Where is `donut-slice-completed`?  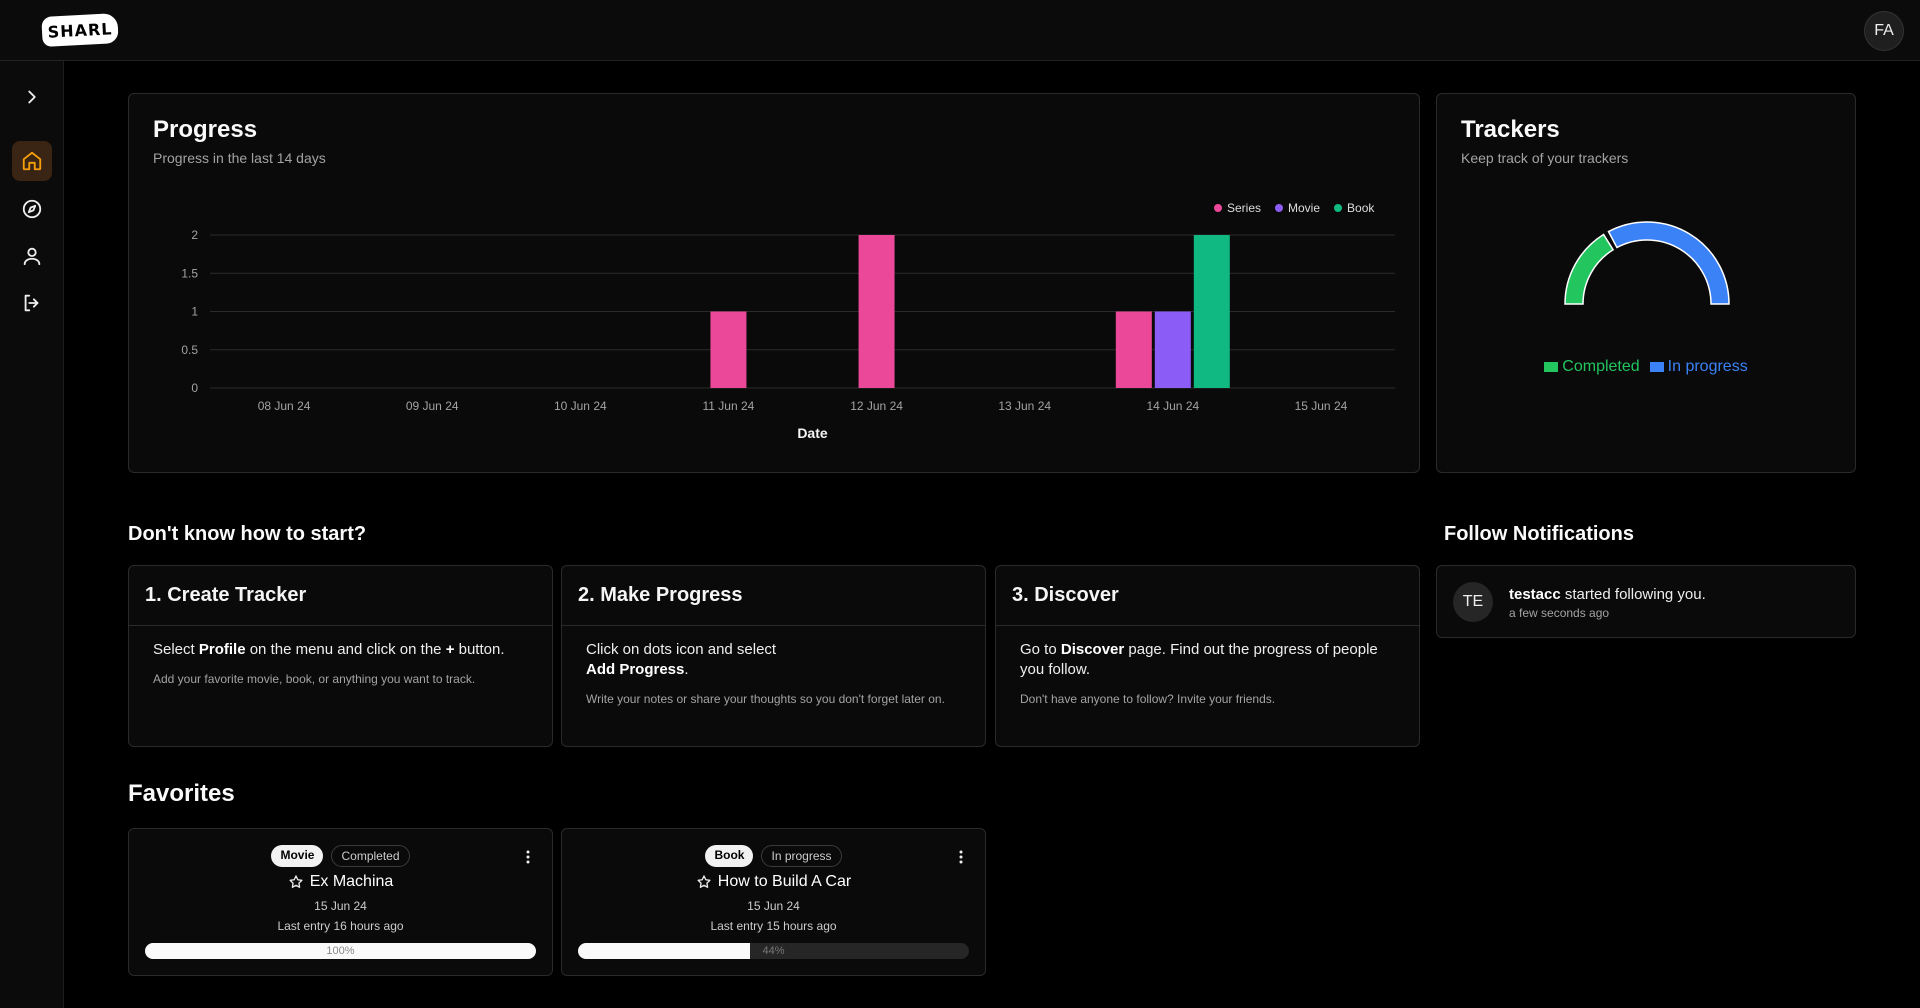
donut-slice-completed is located at coordinates (1589, 269).